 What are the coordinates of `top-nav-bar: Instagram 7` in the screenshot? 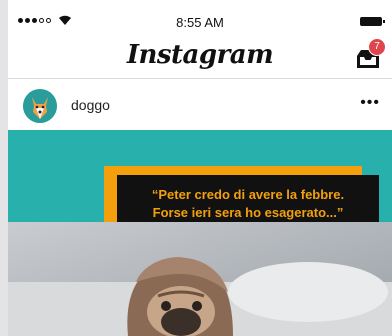 It's located at (200, 56).